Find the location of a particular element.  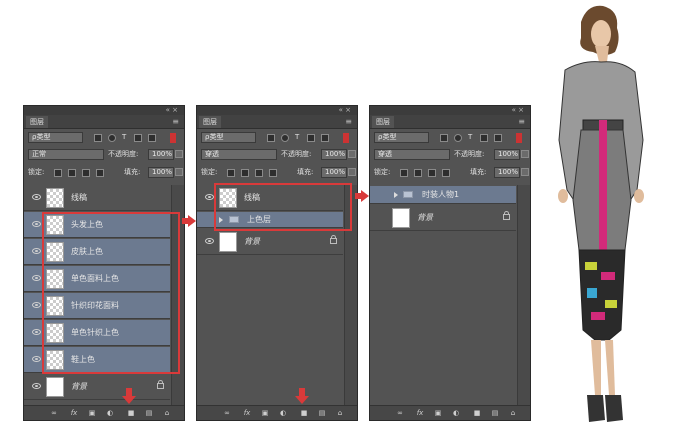

scrollbar is located at coordinates (523, 295).